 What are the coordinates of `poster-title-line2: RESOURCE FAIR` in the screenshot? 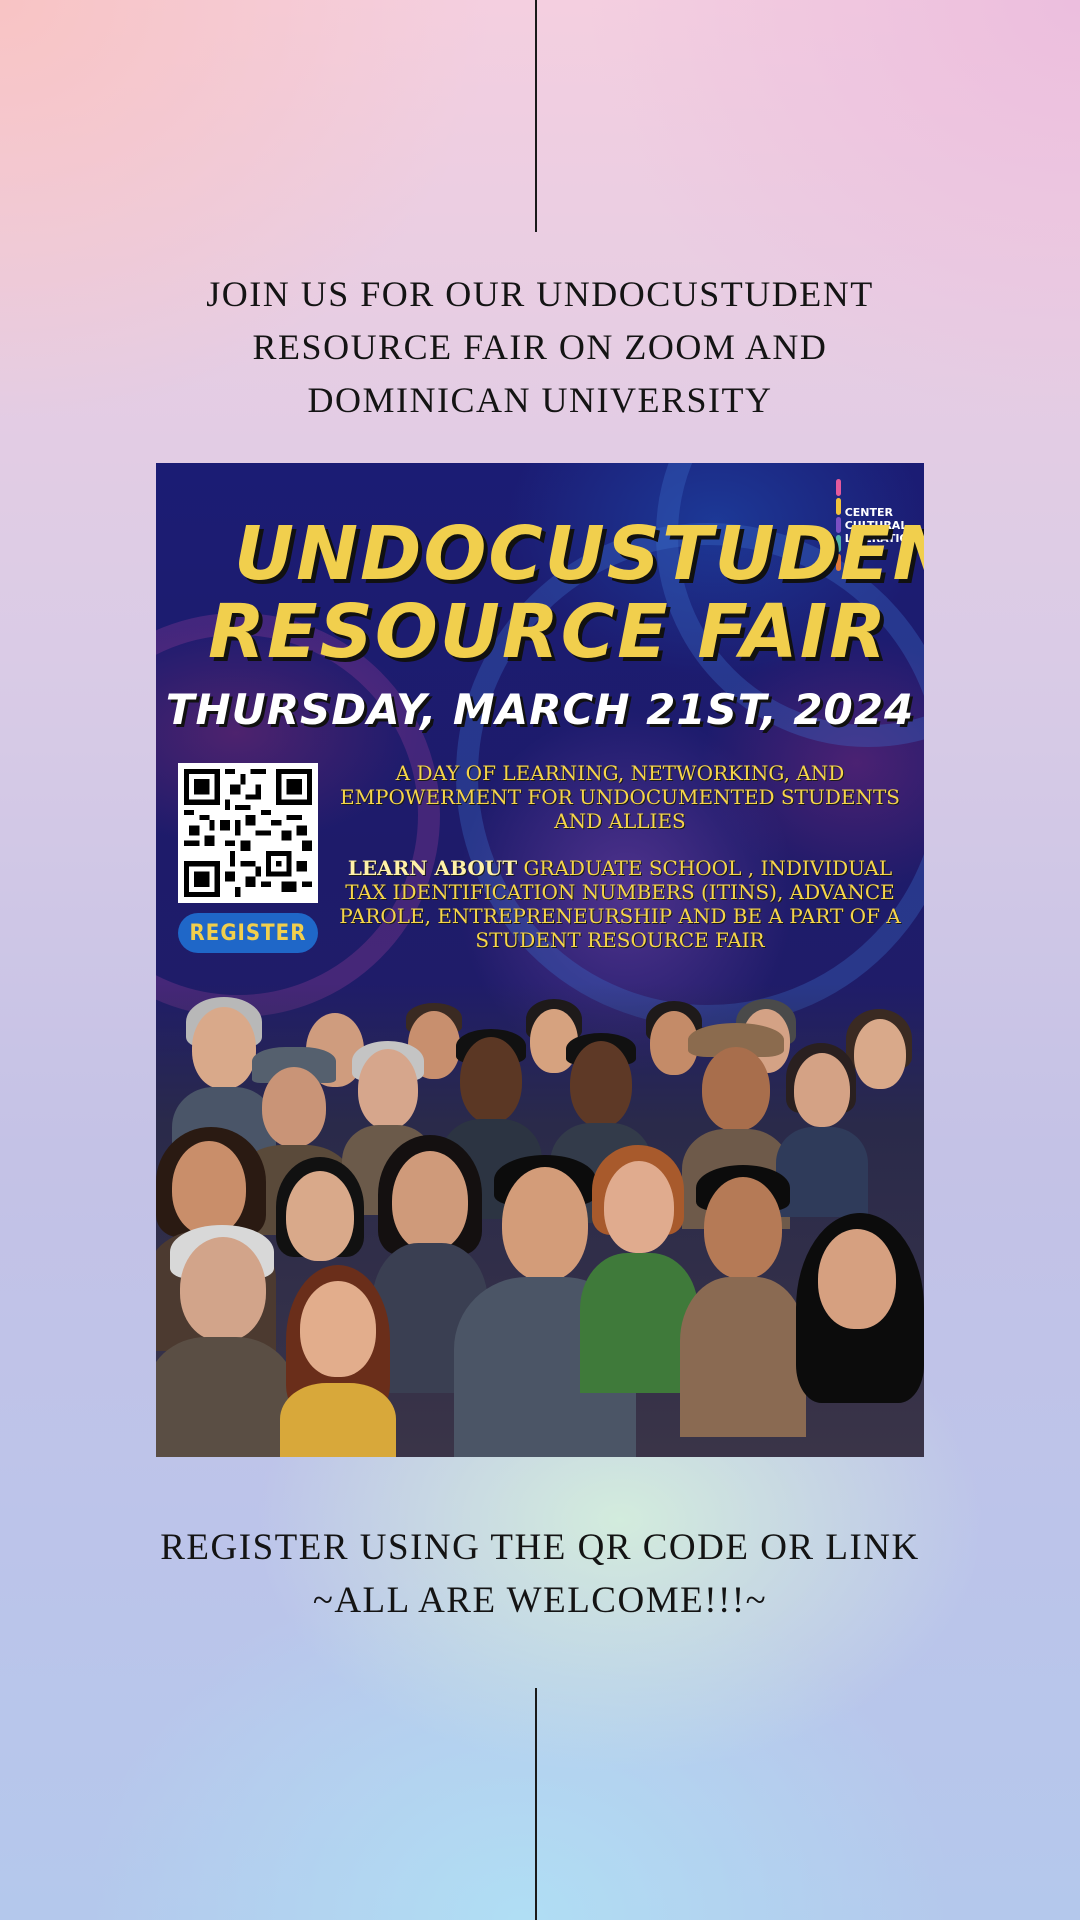 It's located at (548, 632).